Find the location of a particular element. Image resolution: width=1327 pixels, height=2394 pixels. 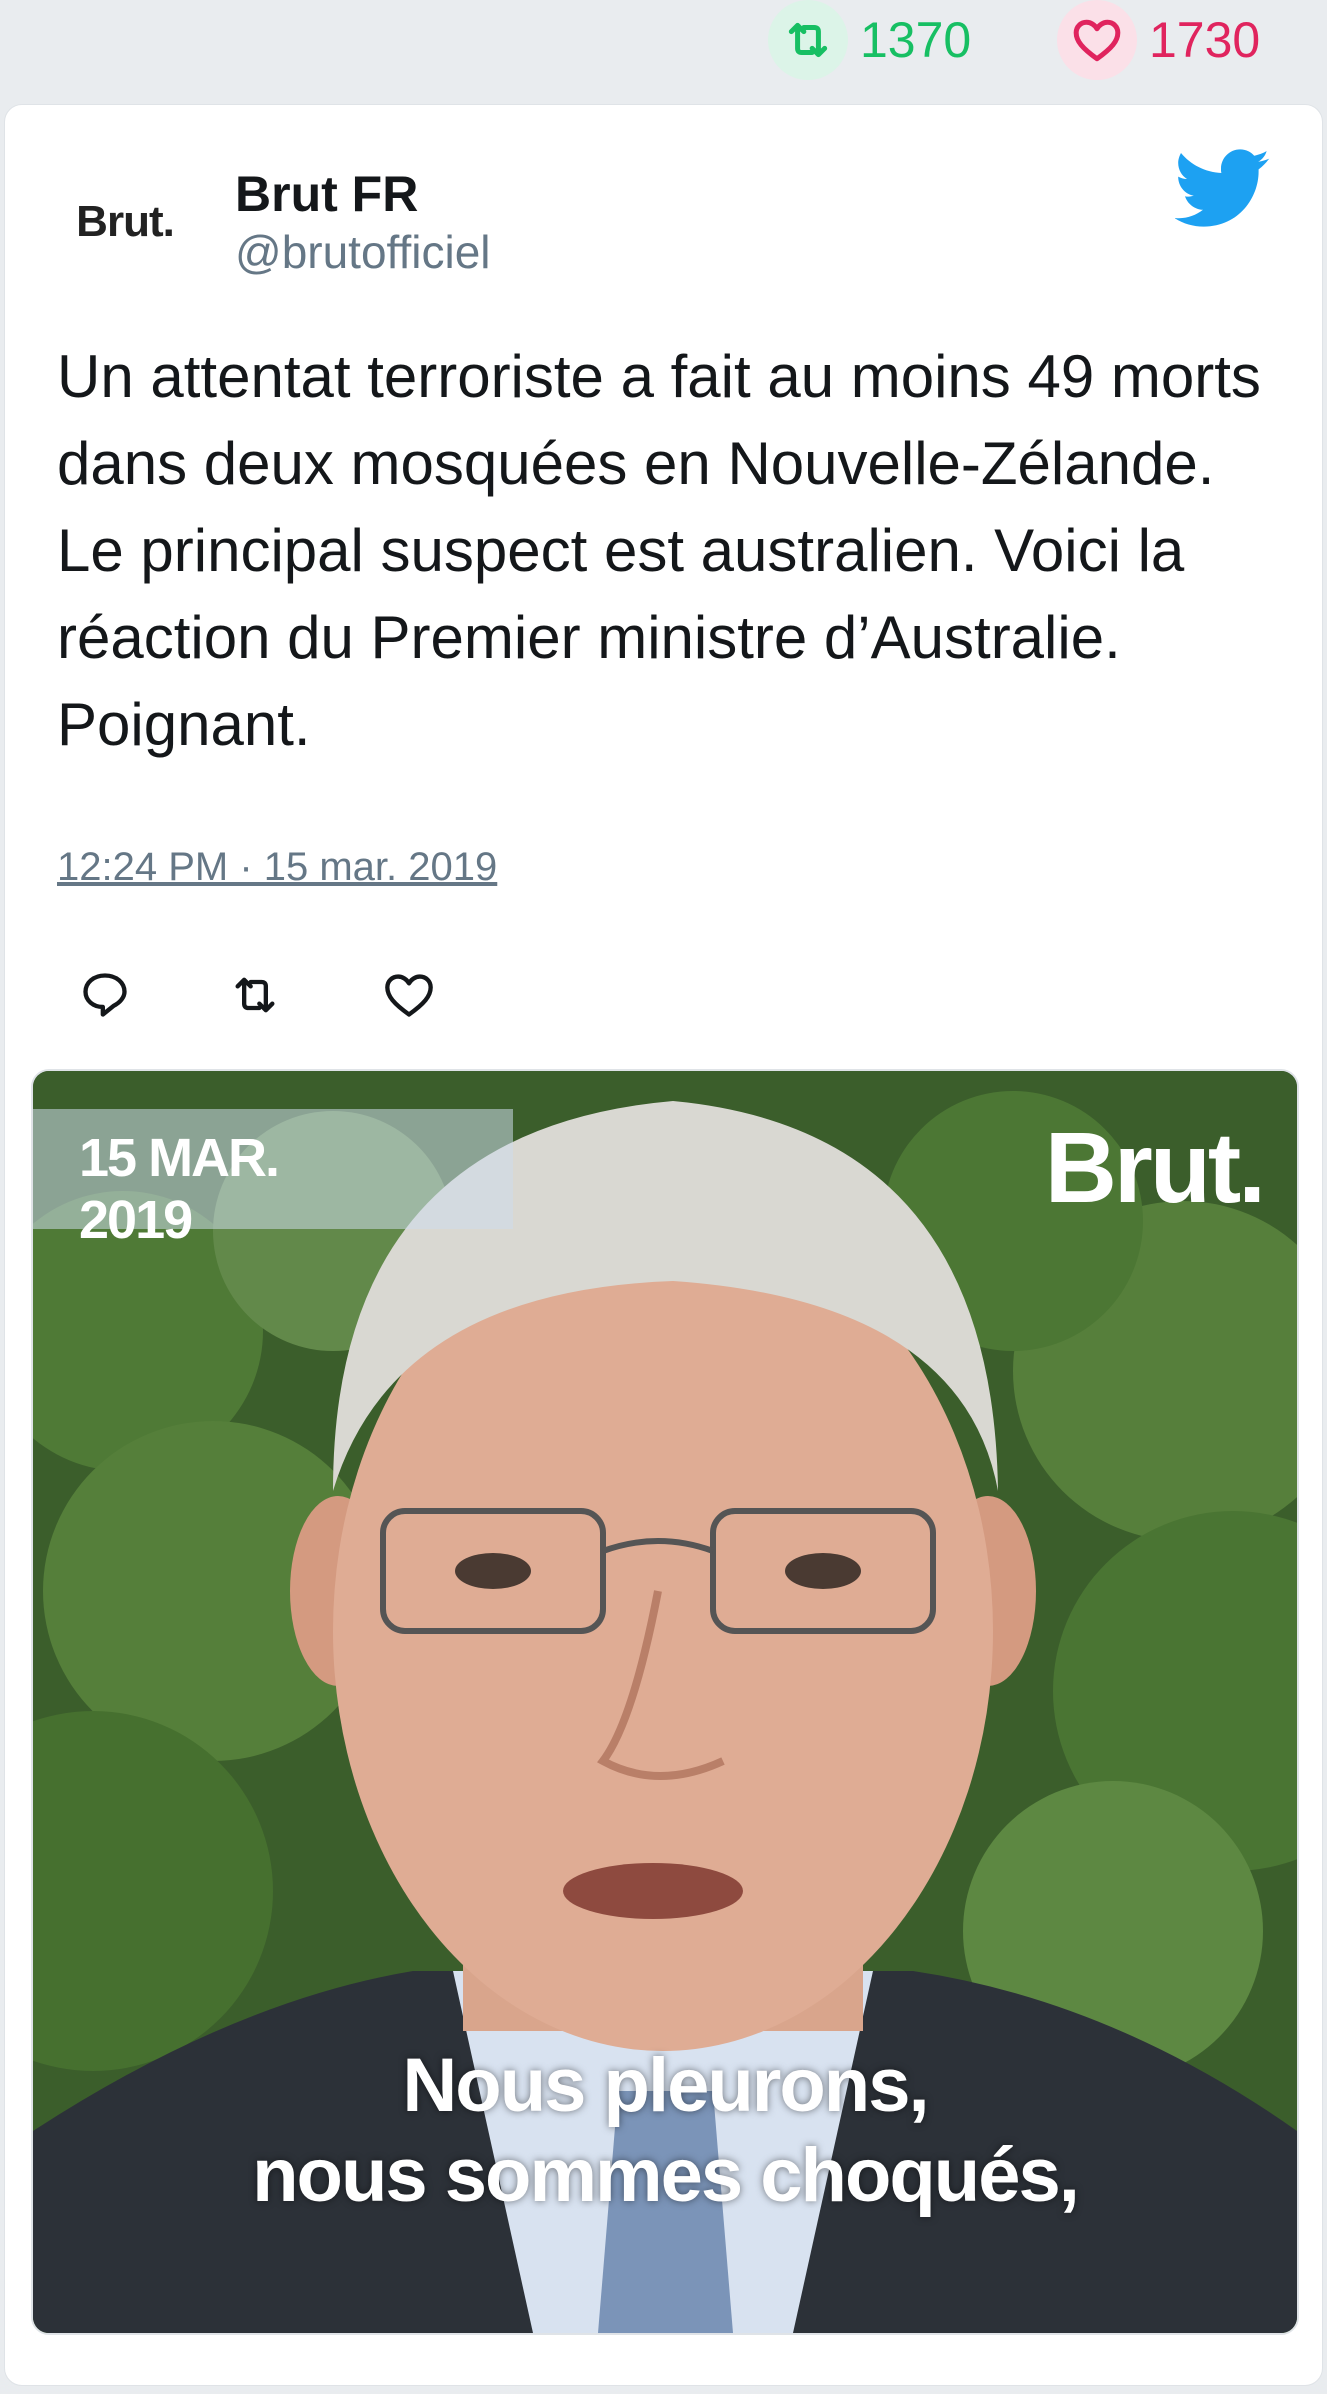

author-name: Brut FR is located at coordinates (326, 194).